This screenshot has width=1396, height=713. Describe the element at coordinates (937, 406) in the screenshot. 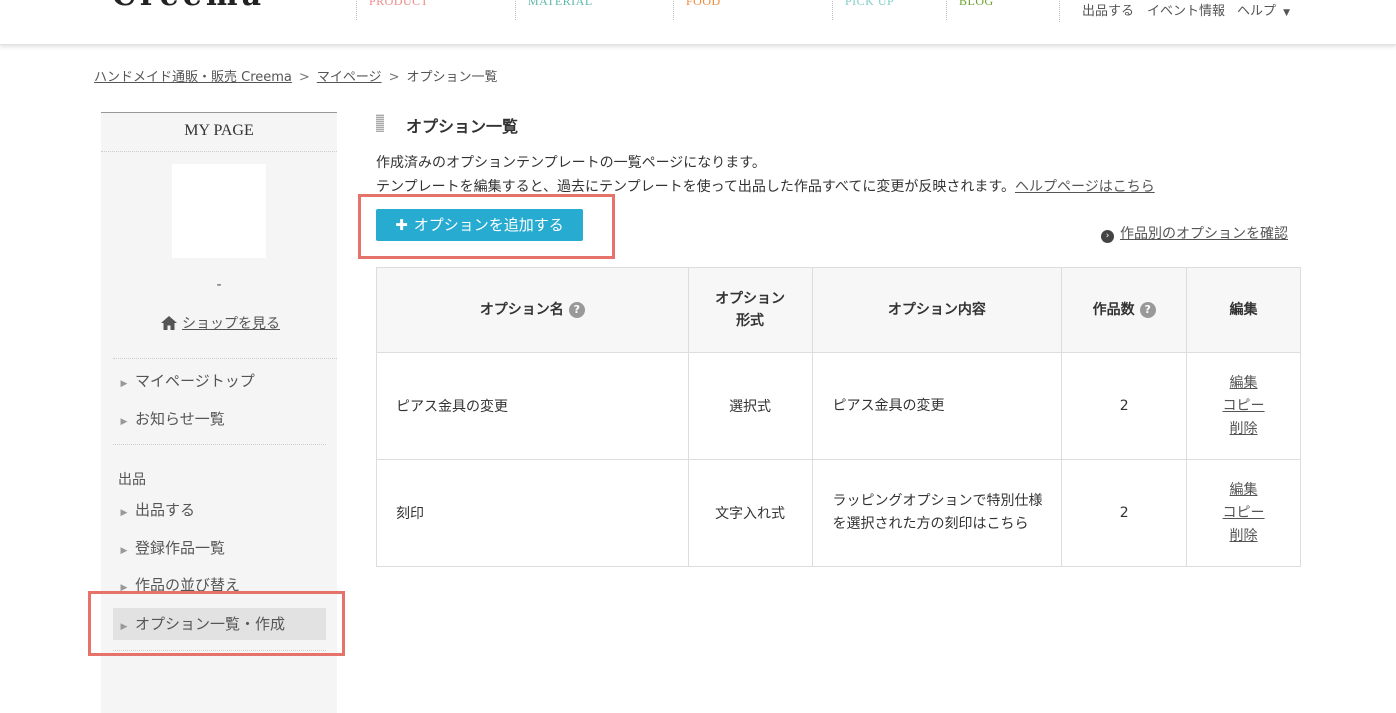

I see `option-content: ピアス金具の変更` at that location.